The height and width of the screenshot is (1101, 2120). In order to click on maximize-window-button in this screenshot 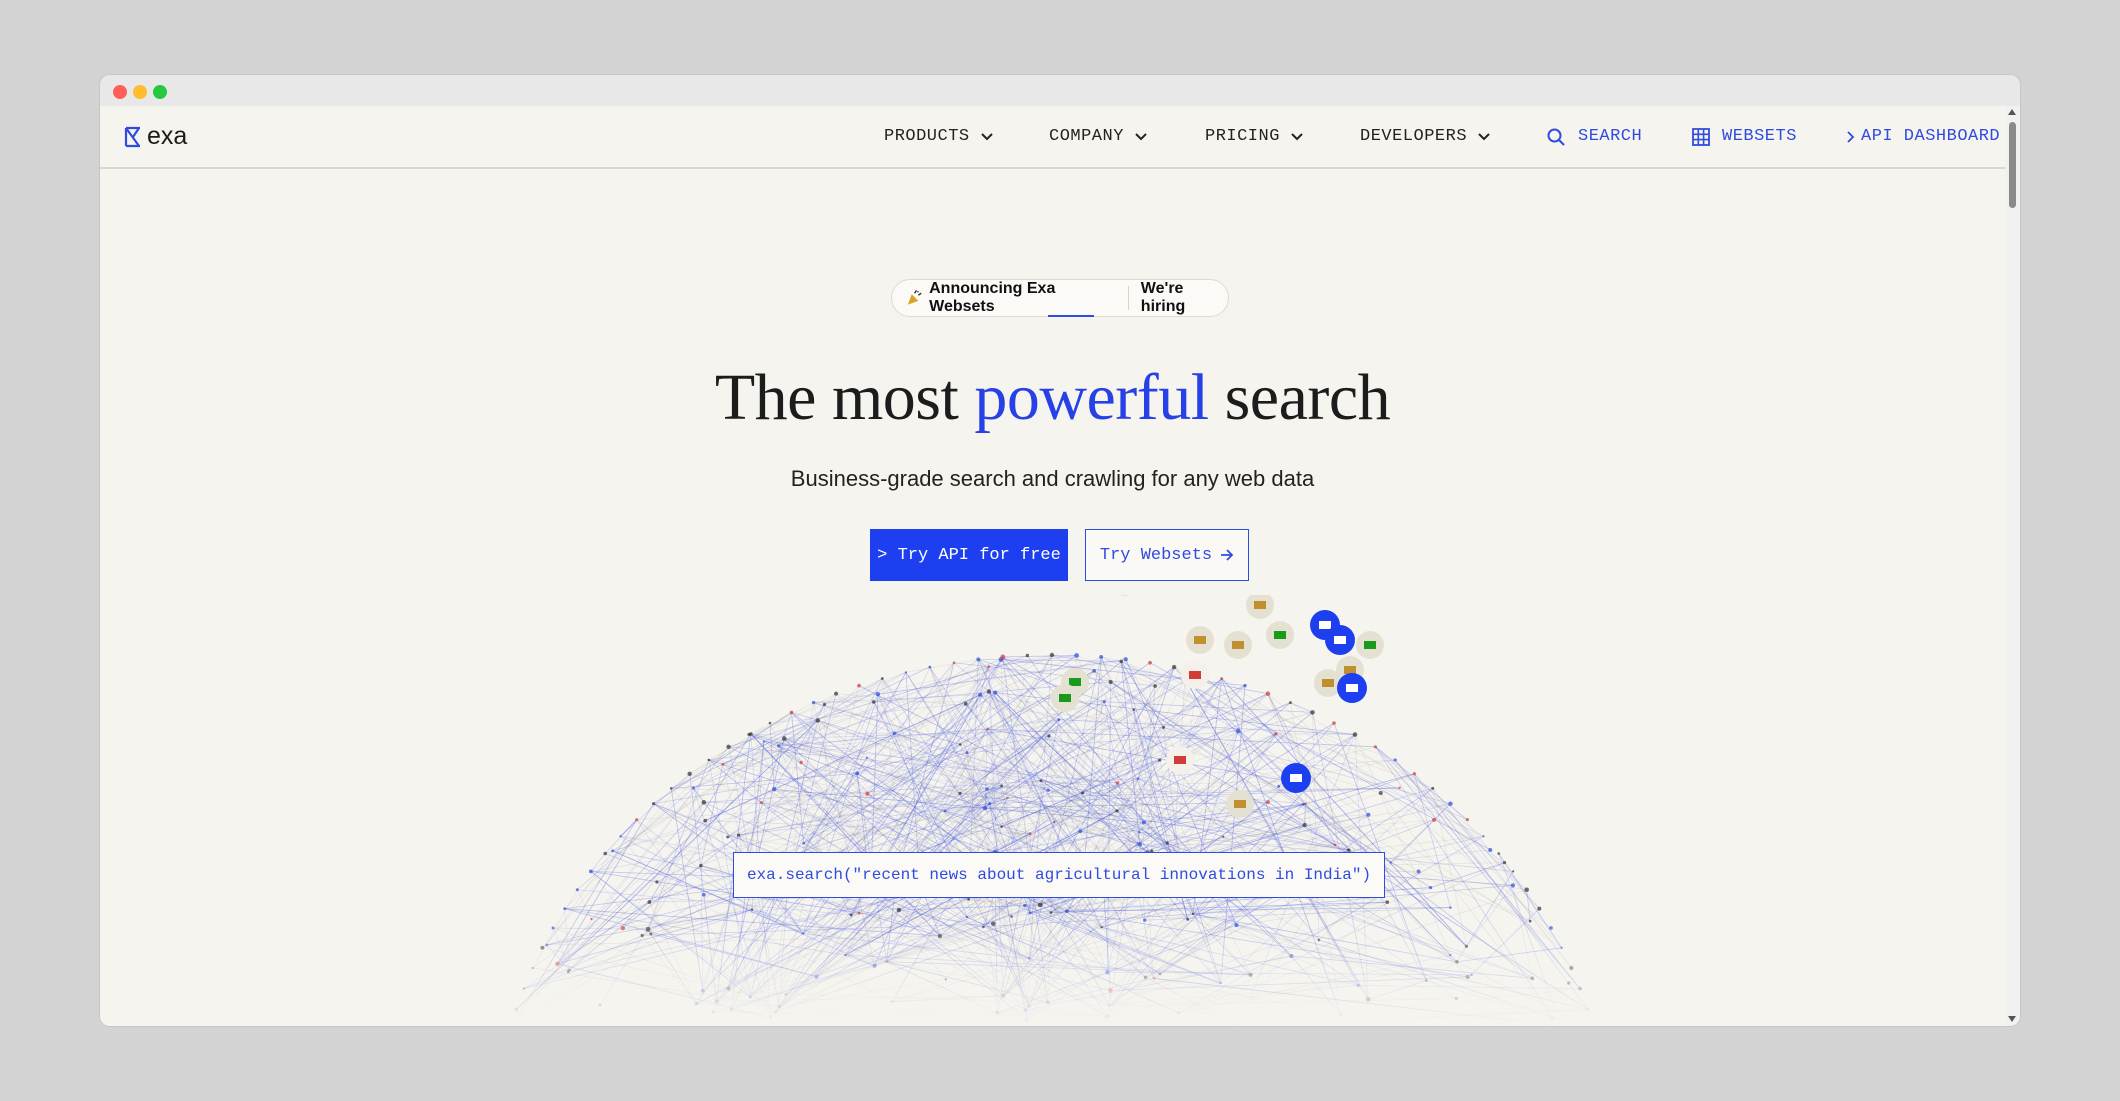, I will do `click(160, 92)`.